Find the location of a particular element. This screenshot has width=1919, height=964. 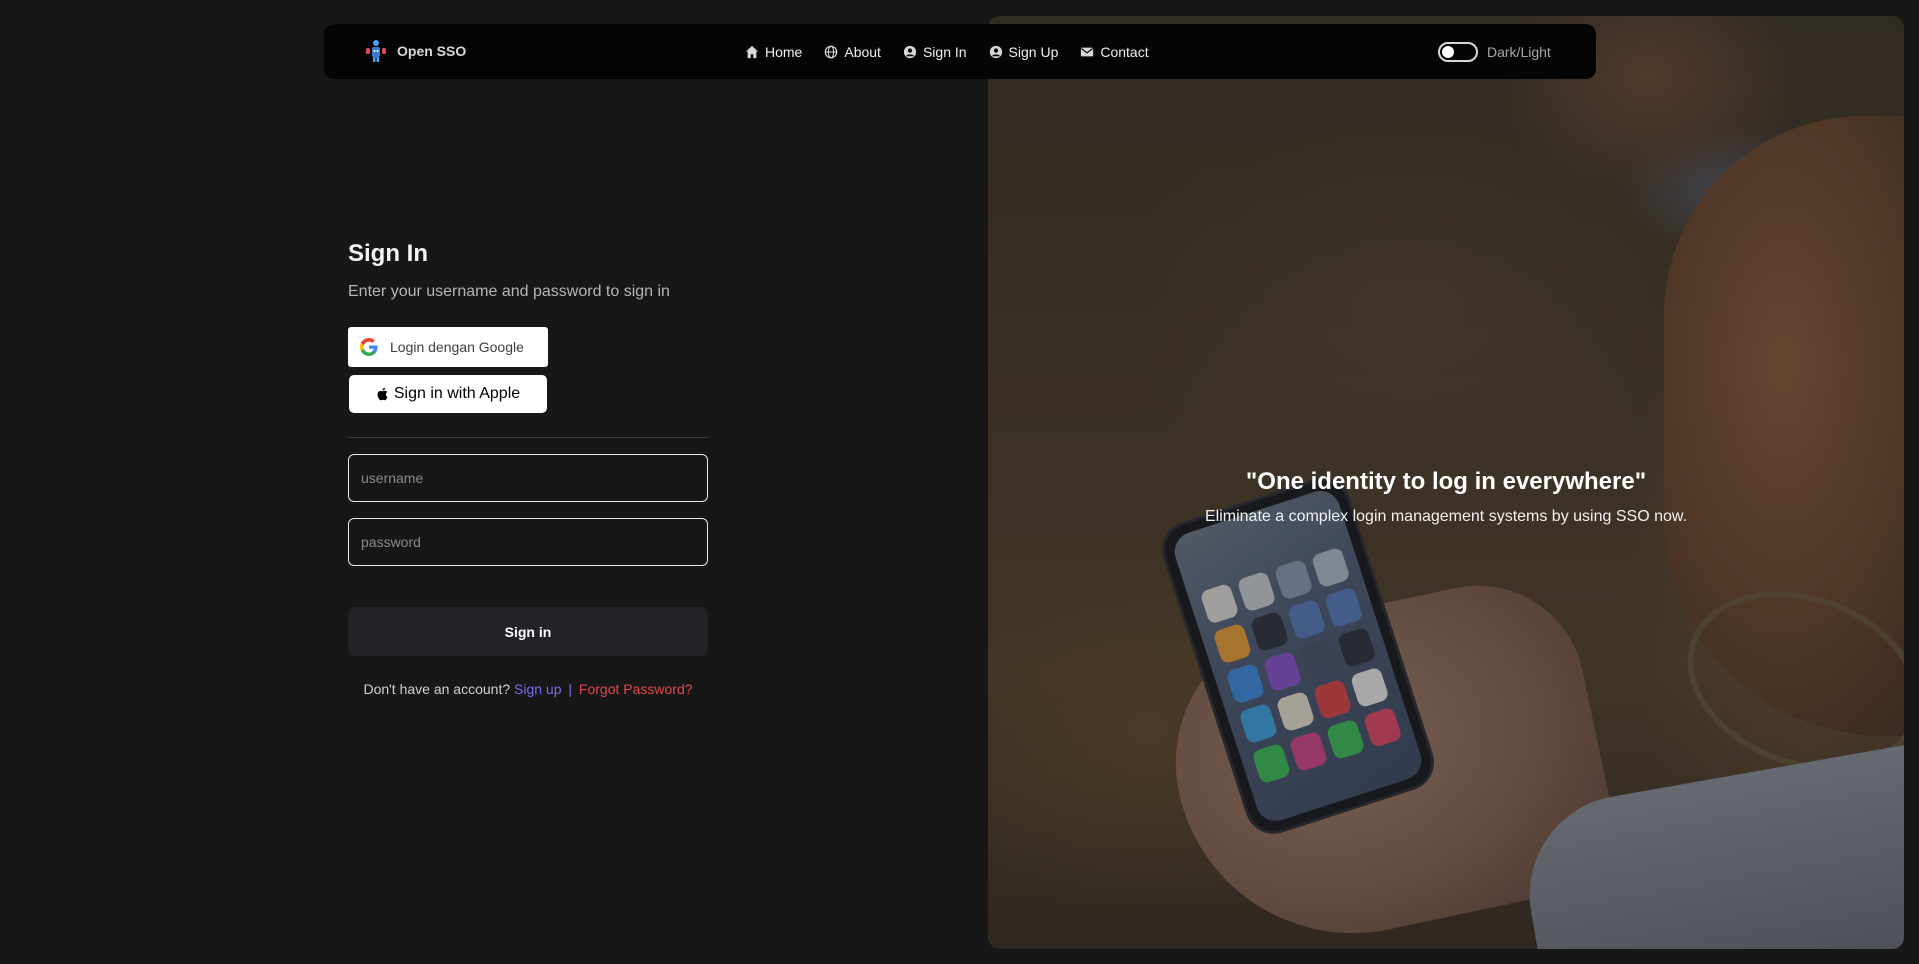

switch-knob is located at coordinates (1448, 52).